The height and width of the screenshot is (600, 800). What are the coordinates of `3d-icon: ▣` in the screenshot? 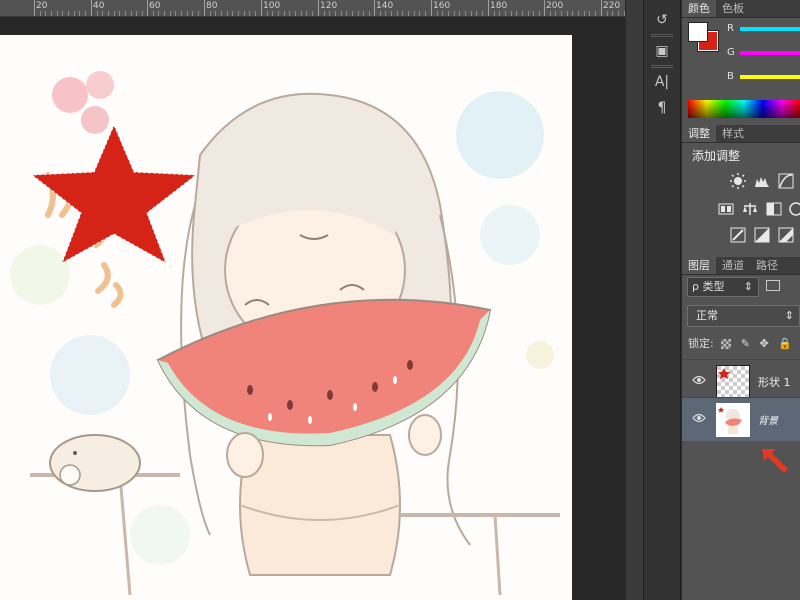 It's located at (662, 51).